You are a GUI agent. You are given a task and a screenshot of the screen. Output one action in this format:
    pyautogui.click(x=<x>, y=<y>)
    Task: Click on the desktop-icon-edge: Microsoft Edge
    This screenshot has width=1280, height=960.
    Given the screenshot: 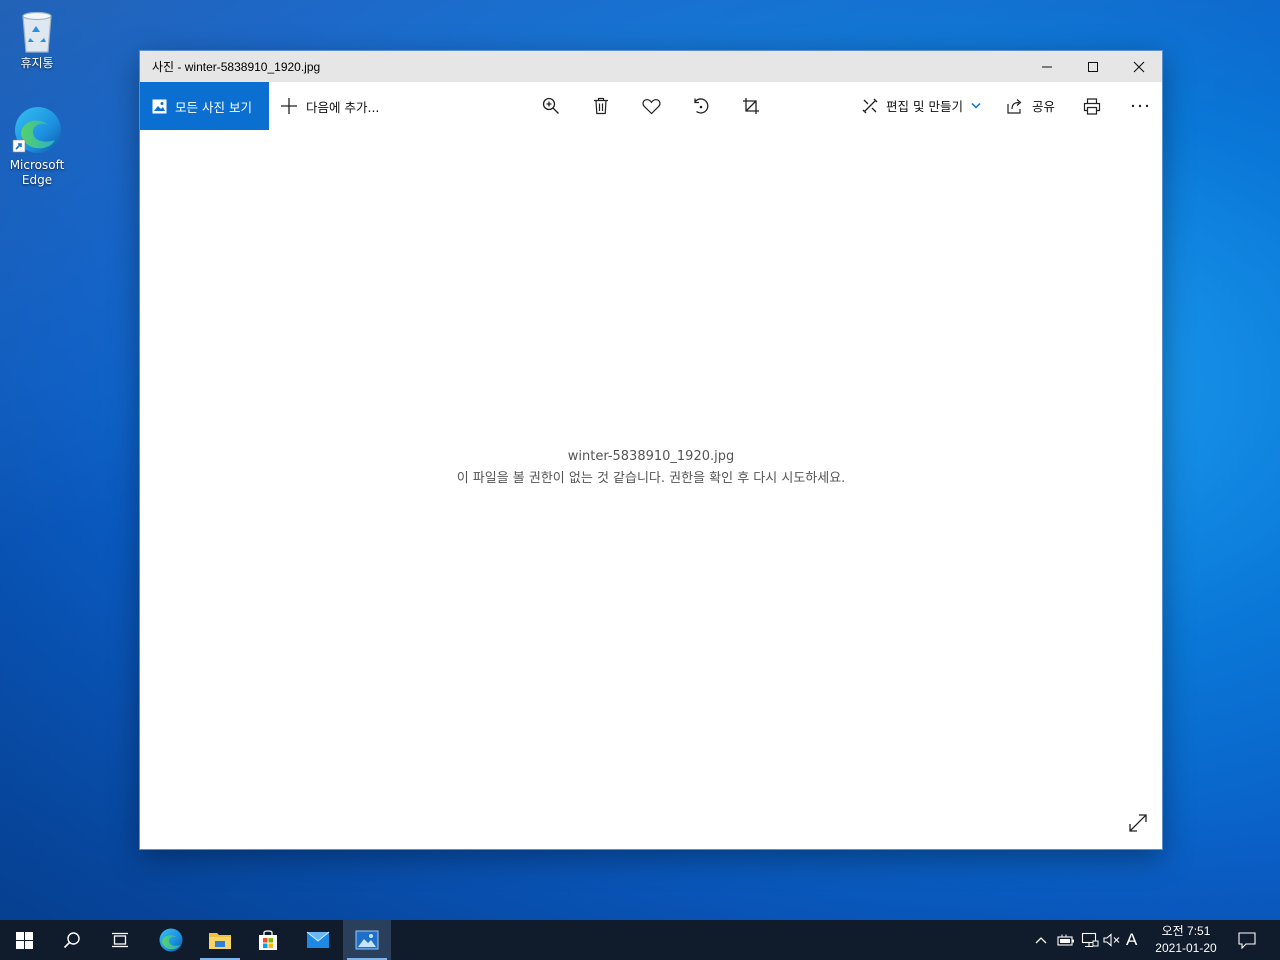 What is the action you would take?
    pyautogui.click(x=37, y=146)
    